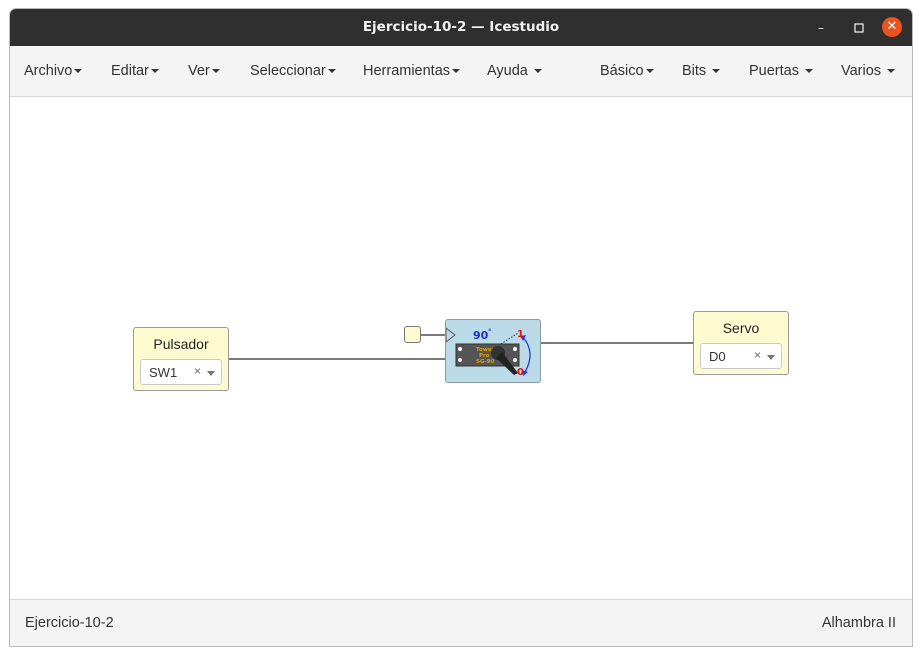  What do you see at coordinates (520, 334) in the screenshot?
I see `servo-one-label: 1` at bounding box center [520, 334].